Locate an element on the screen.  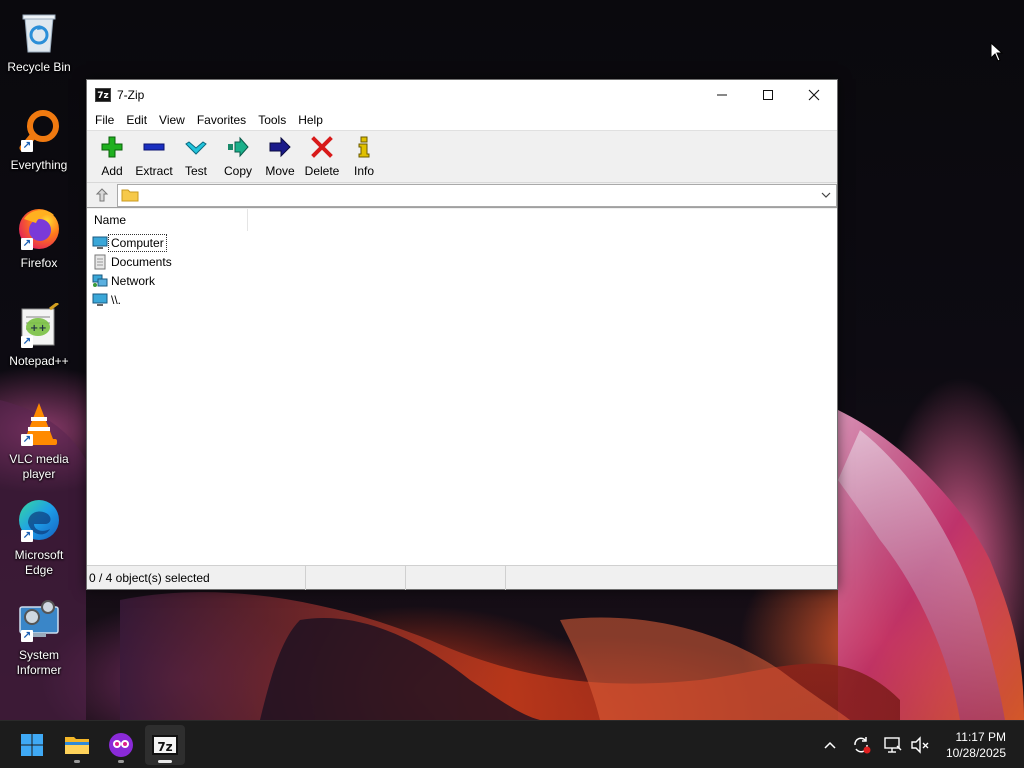
volume-tray-button is located at coordinates (920, 745).